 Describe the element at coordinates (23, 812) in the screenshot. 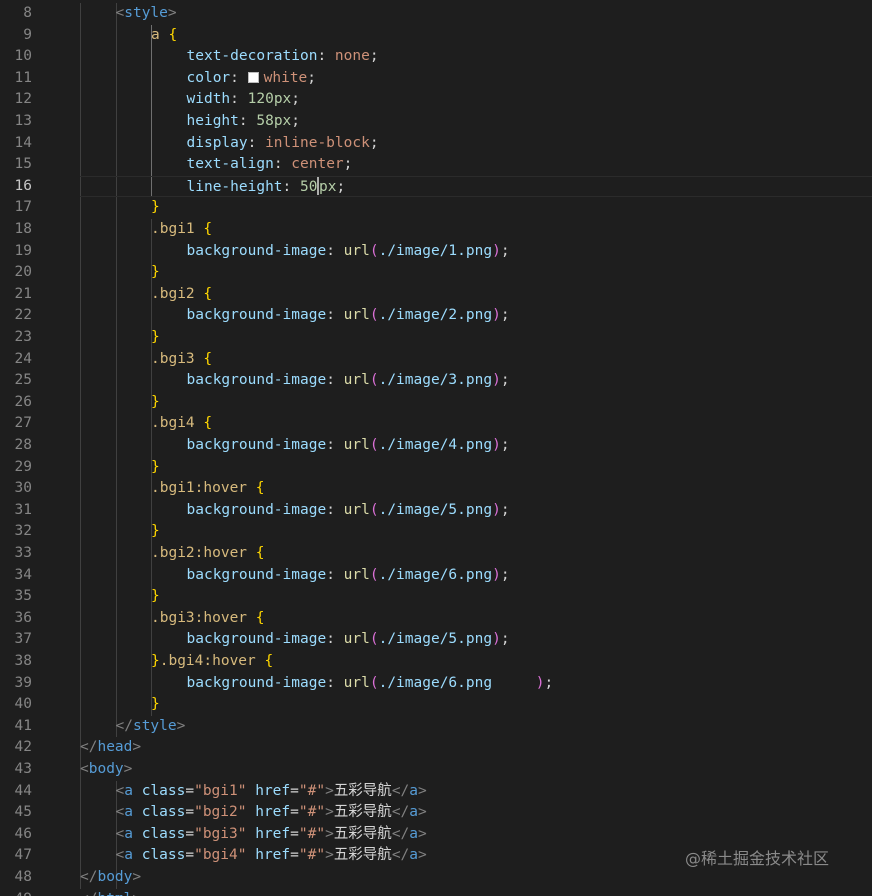

I see `line-number: 45` at that location.